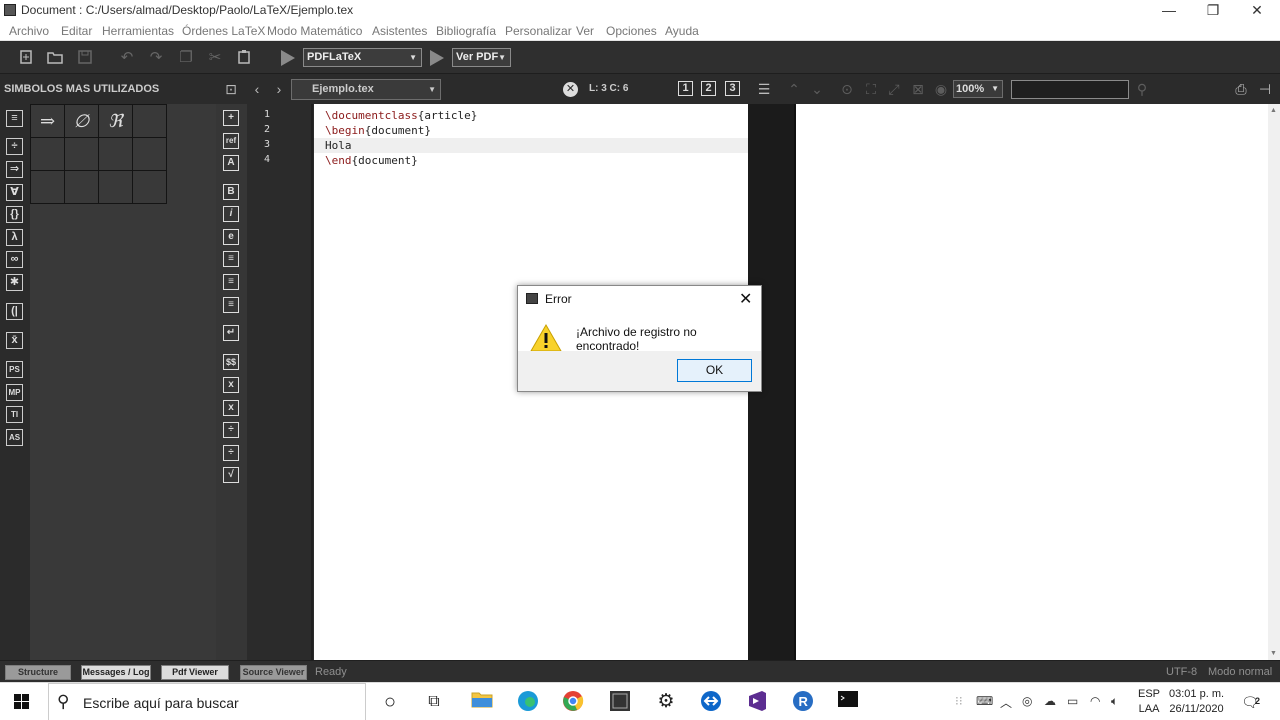 The height and width of the screenshot is (720, 1280). What do you see at coordinates (531, 145) in the screenshot?
I see `code-line-current: Hola` at bounding box center [531, 145].